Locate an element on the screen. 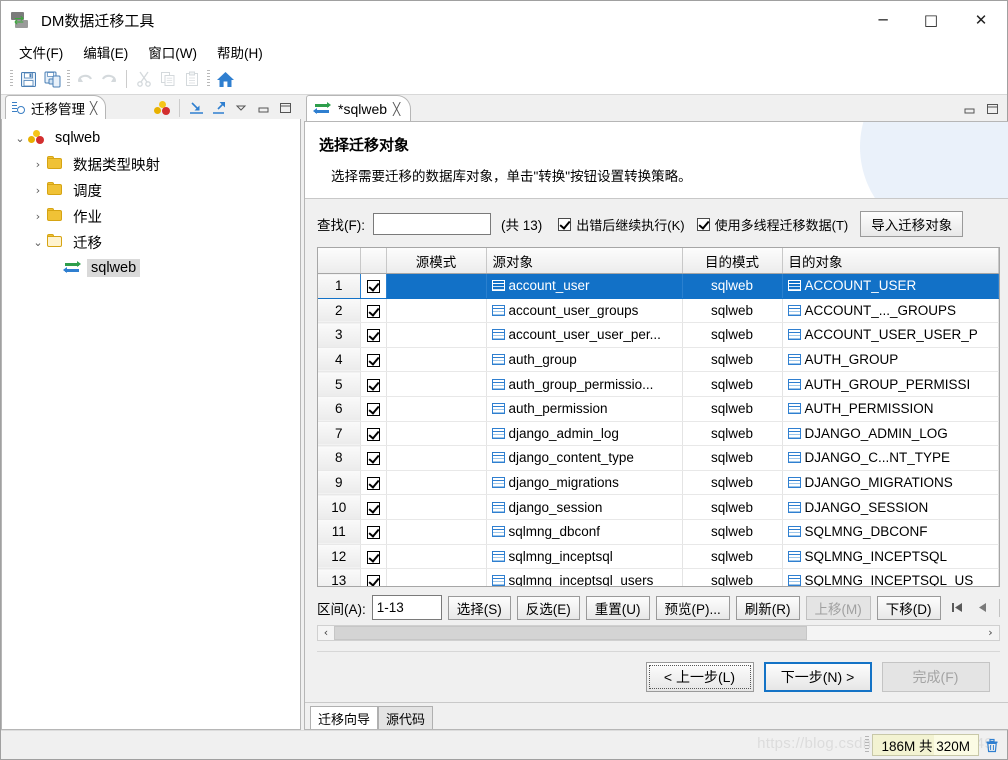 The image size is (1008, 760). import-icon is located at coordinates (197, 108).